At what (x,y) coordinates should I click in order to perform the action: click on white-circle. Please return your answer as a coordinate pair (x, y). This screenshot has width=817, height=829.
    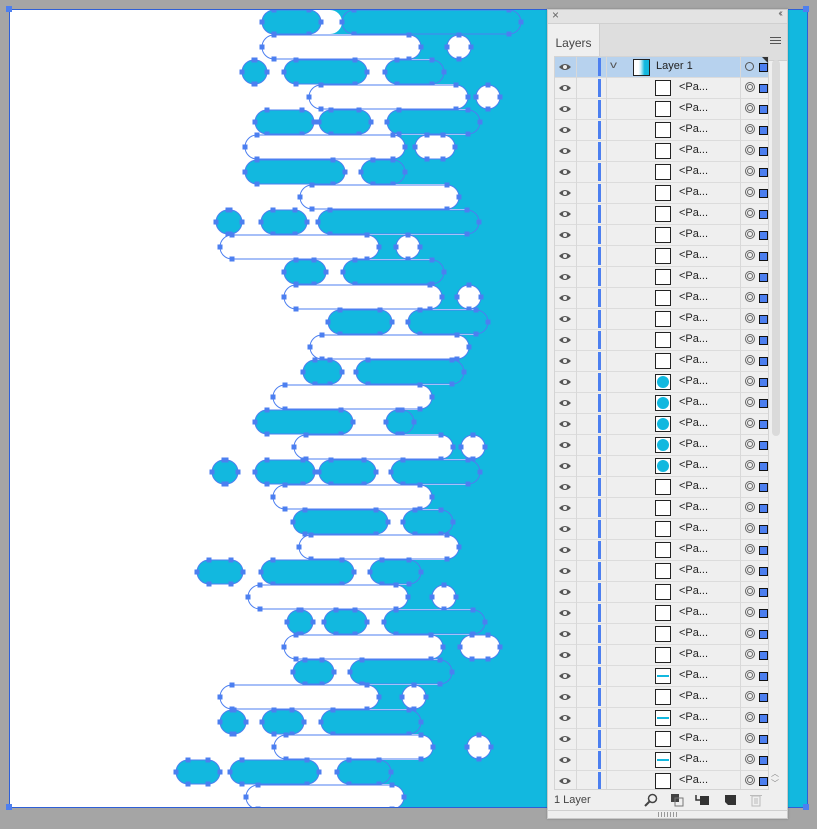
    Looking at the image, I should click on (414, 697).